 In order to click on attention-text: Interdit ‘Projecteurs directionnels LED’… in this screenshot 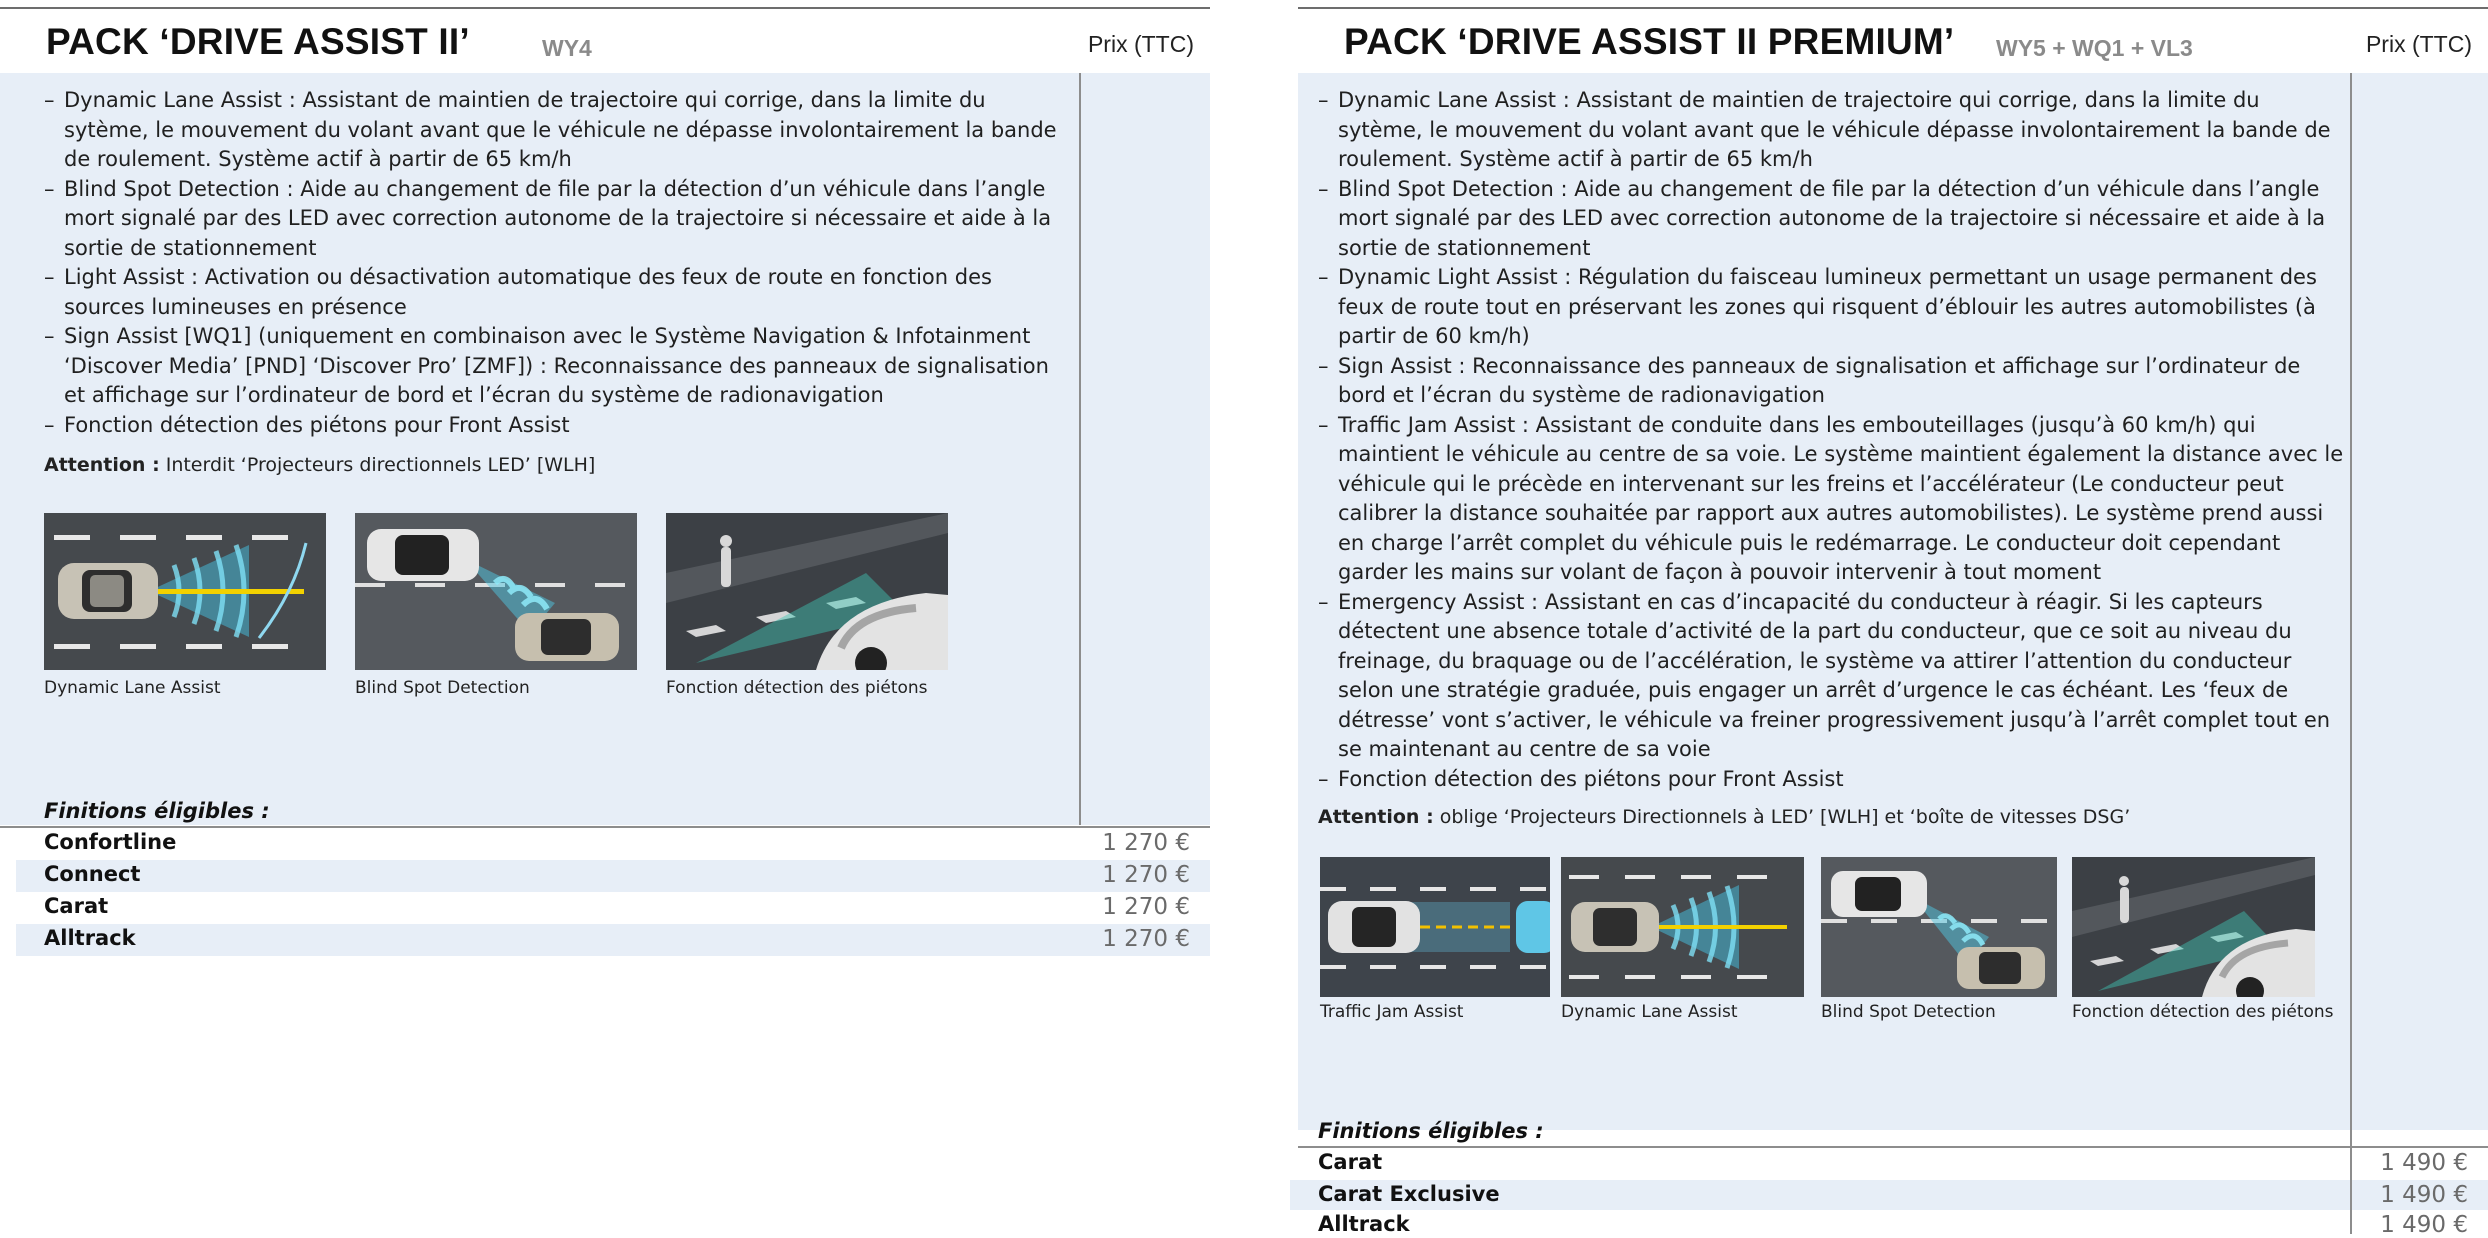, I will do `click(377, 465)`.